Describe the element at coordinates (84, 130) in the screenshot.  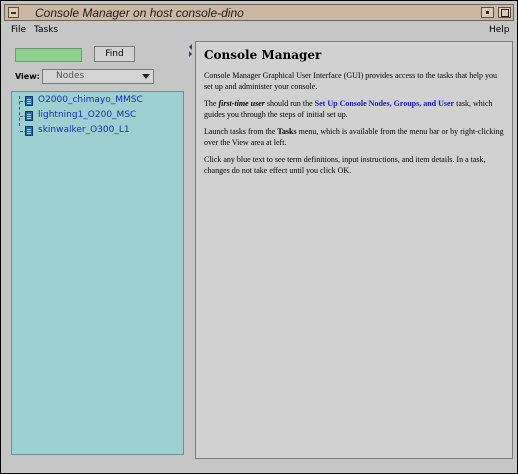
I see `tree-item-label: skinwalker_O300_L1` at that location.